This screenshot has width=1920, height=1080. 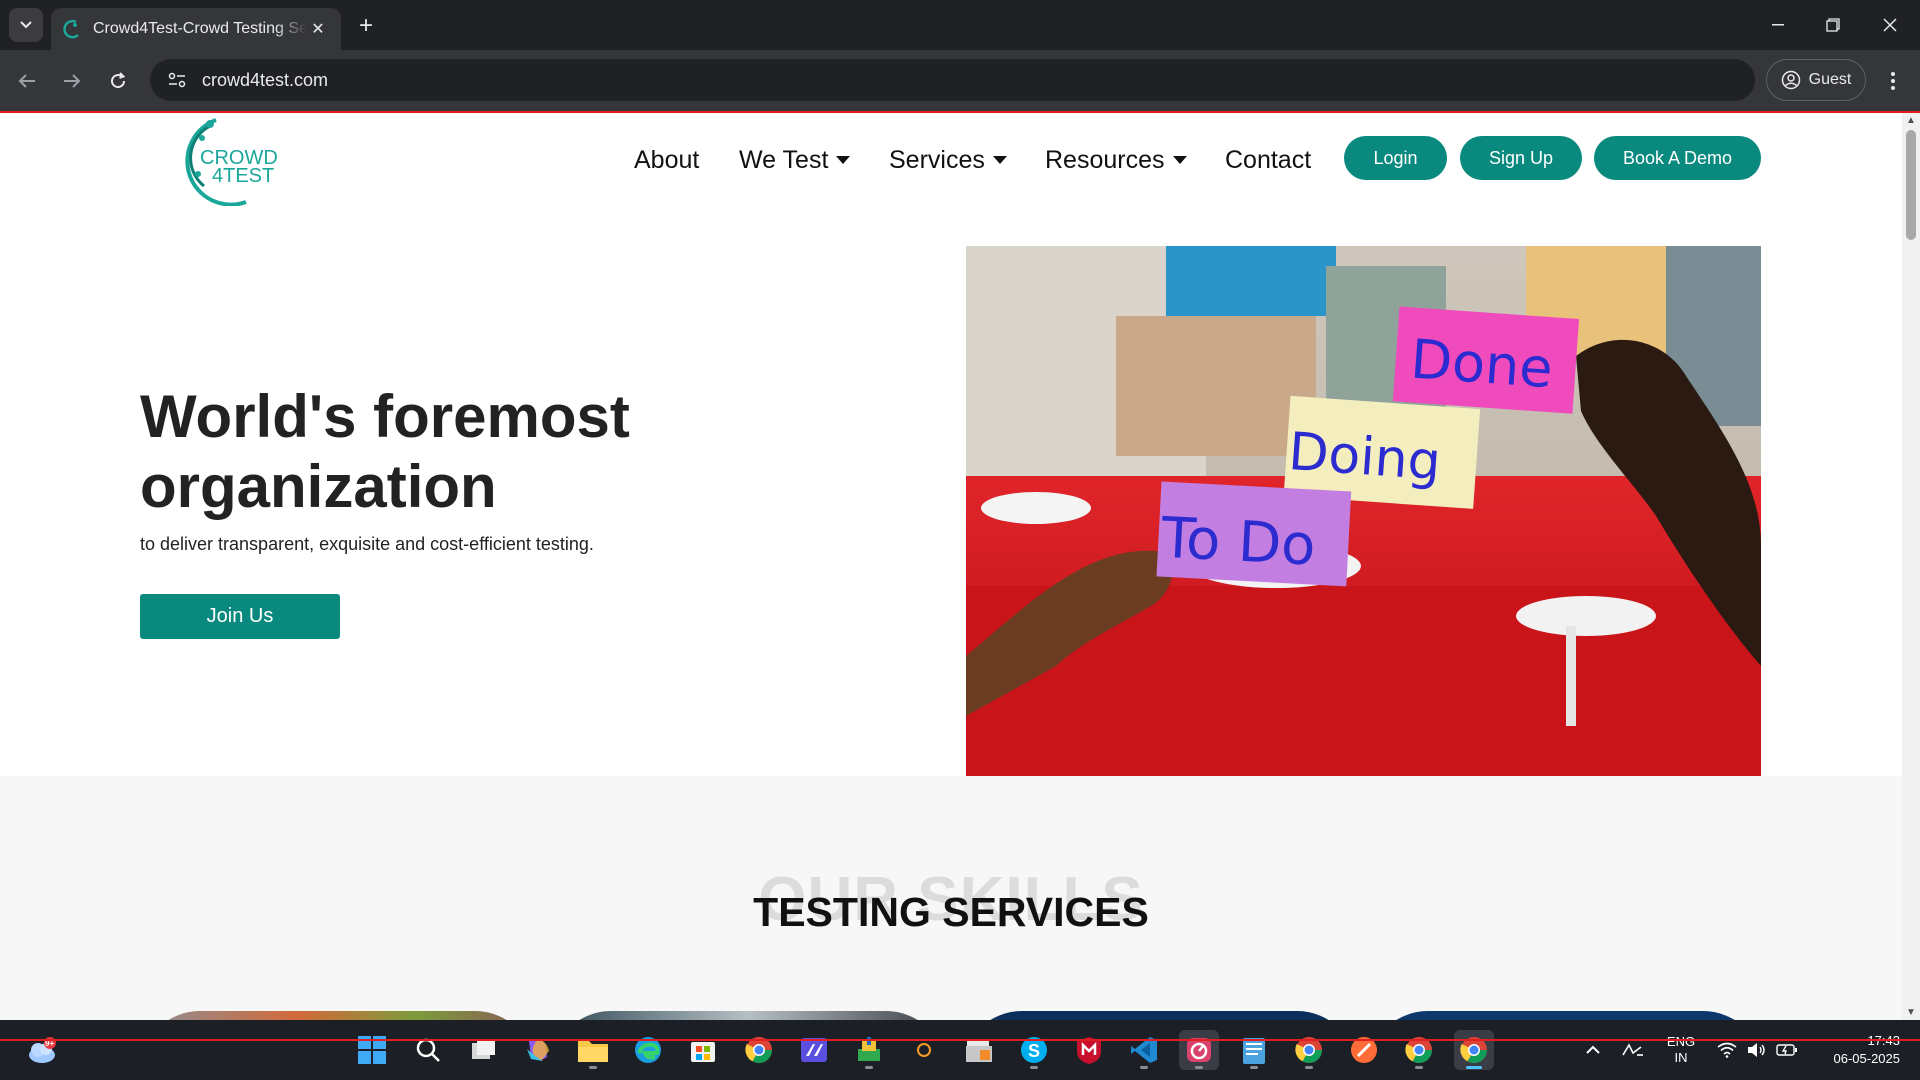 What do you see at coordinates (71, 29) in the screenshot?
I see `crowd4test-favicon-icon` at bounding box center [71, 29].